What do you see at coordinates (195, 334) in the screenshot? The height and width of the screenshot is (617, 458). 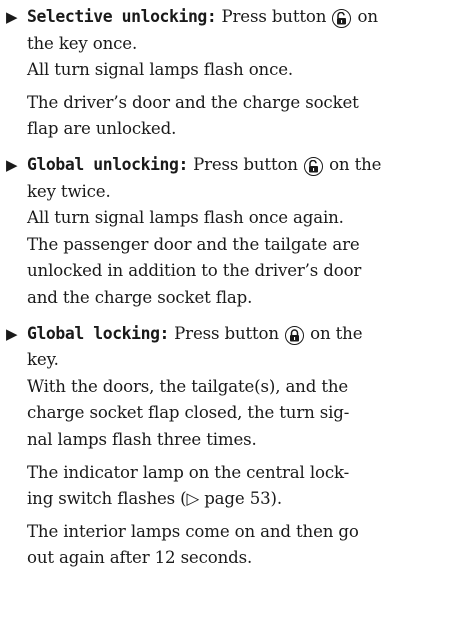 I see `instruction-first-line: Global locking: Press button on the` at bounding box center [195, 334].